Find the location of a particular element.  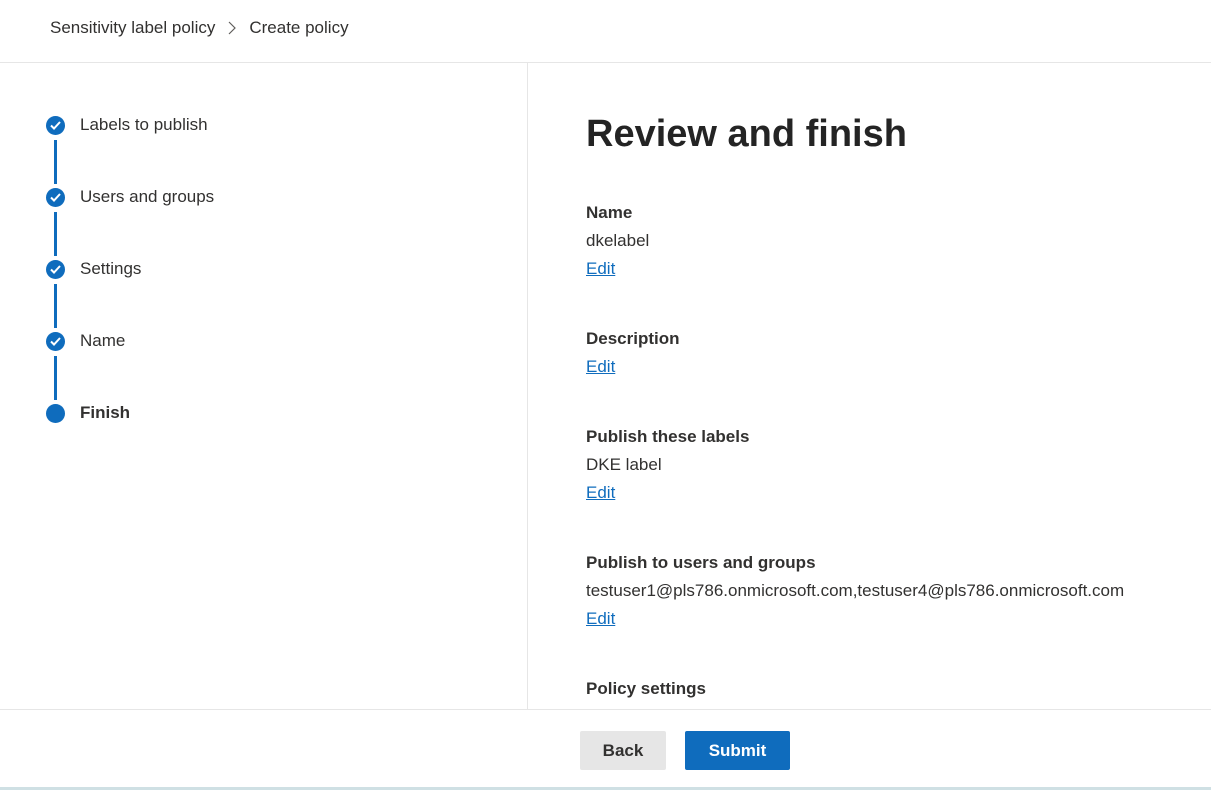

edit-labels-link: Edit is located at coordinates (600, 493).